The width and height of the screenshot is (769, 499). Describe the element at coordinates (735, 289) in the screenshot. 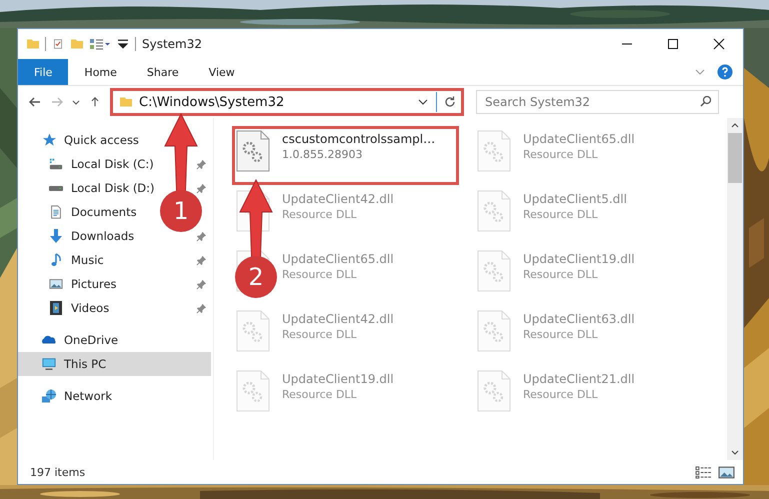

I see `scrollbar` at that location.